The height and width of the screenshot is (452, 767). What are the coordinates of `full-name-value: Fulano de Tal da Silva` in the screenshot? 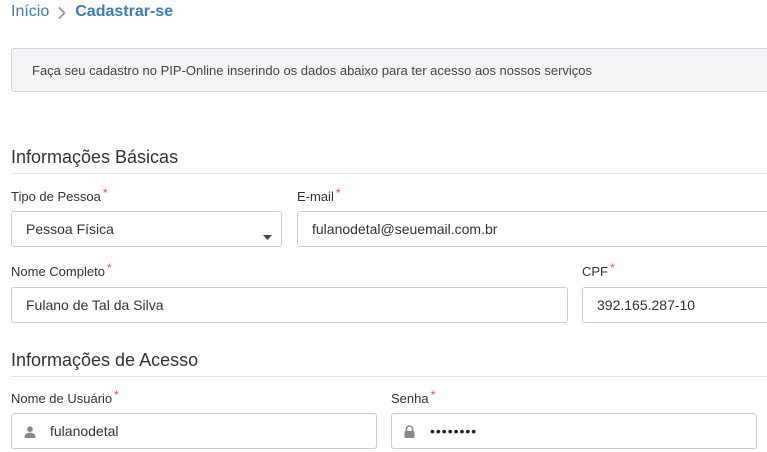 It's located at (95, 305).